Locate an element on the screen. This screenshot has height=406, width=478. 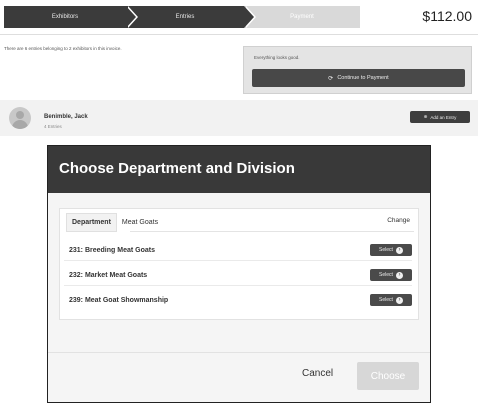
continue-to-payment-label: Continue to Payment is located at coordinates (363, 78).